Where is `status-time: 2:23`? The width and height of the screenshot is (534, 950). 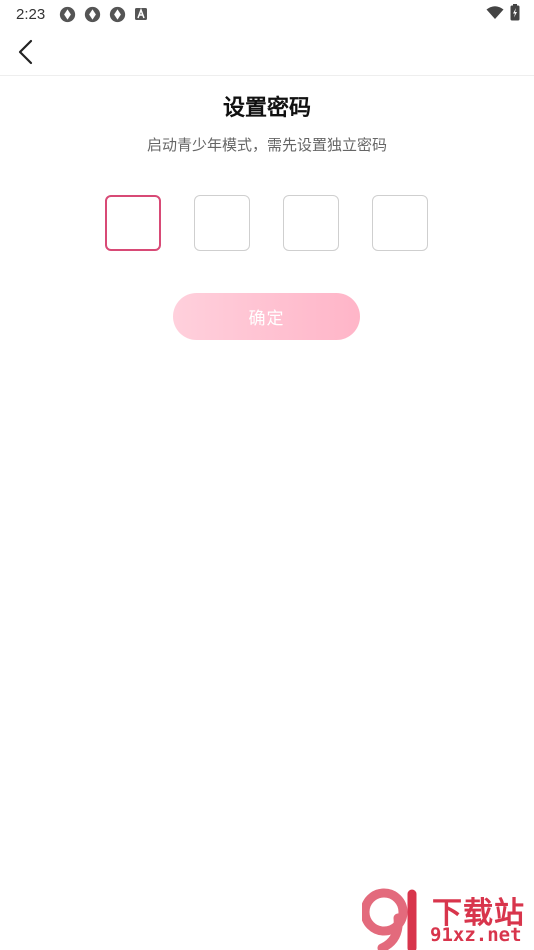 status-time: 2:23 is located at coordinates (31, 14).